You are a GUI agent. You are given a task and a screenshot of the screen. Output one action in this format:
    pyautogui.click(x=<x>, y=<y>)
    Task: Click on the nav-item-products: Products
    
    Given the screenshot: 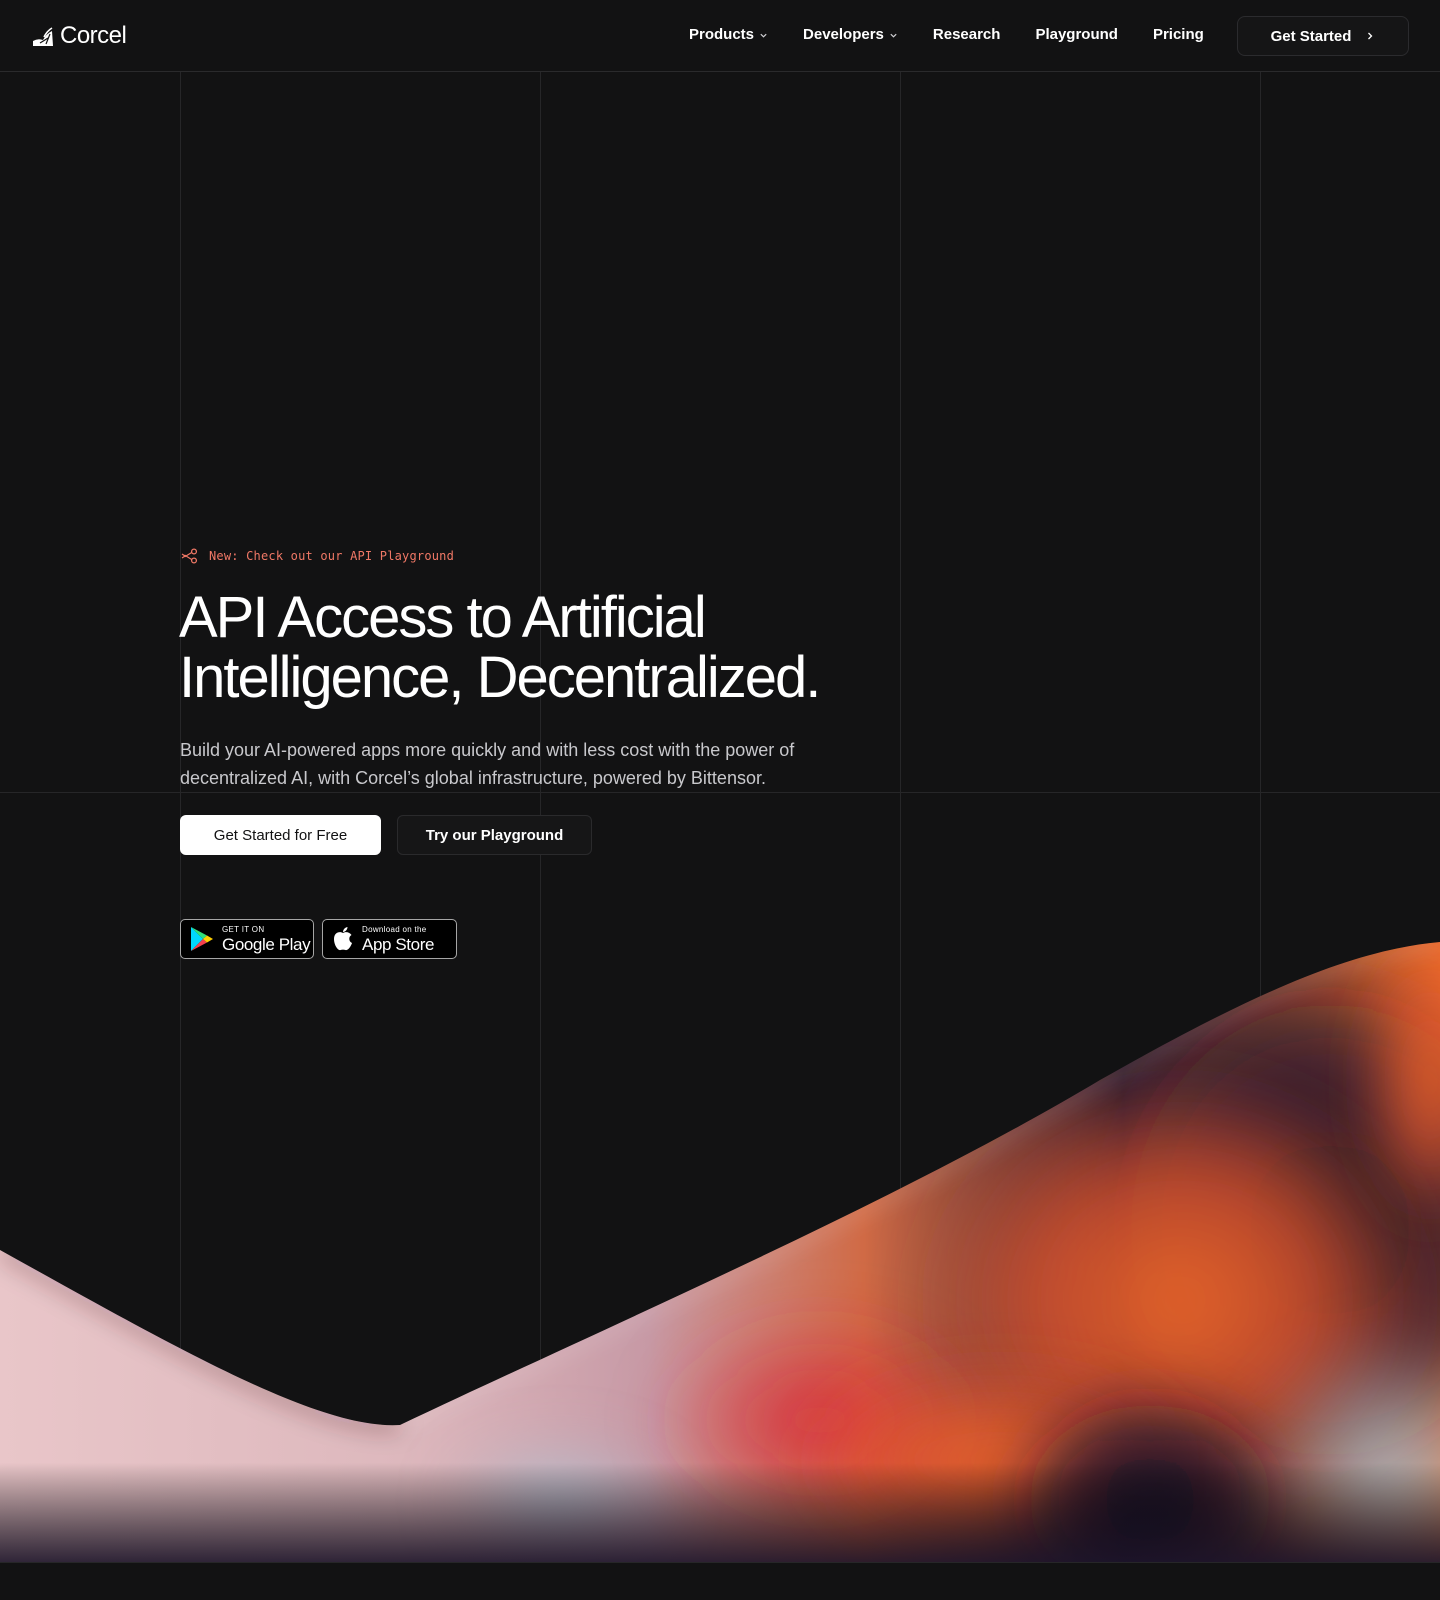 What is the action you would take?
    pyautogui.click(x=728, y=34)
    